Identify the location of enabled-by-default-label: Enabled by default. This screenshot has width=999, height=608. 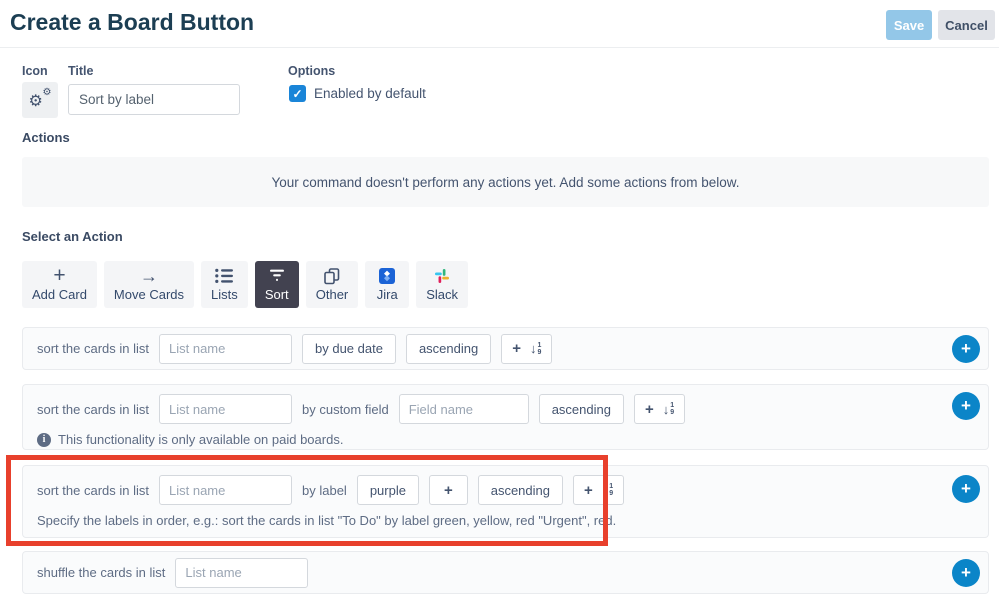
(370, 93).